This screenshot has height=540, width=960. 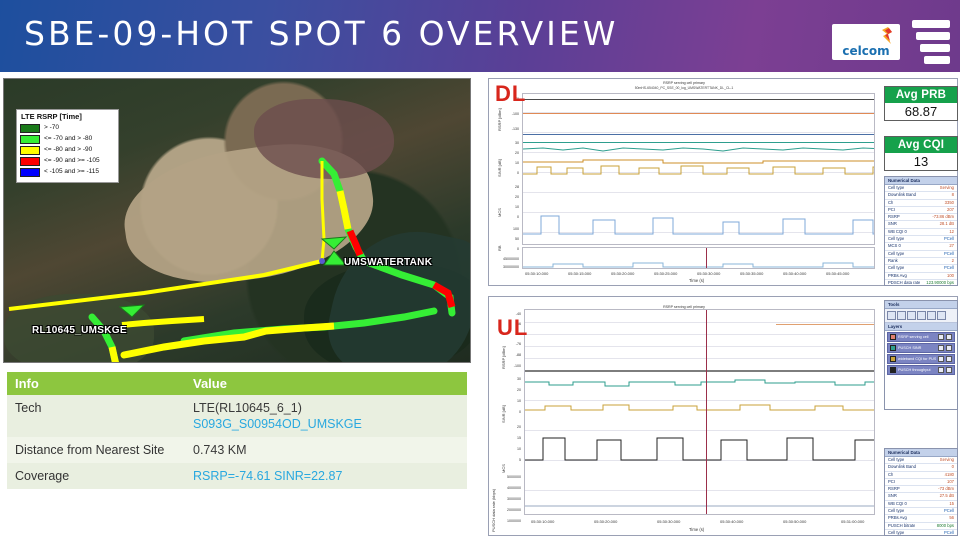 I want to click on legend-label: < -105 and >= -115, so click(x=71, y=171).